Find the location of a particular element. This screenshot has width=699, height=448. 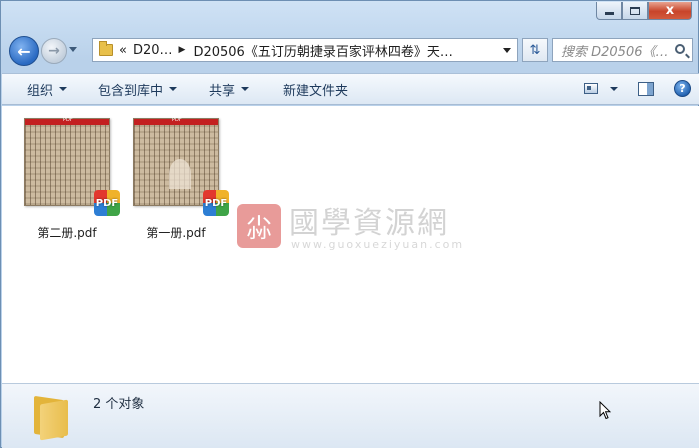

preview-pane-icon is located at coordinates (646, 88).